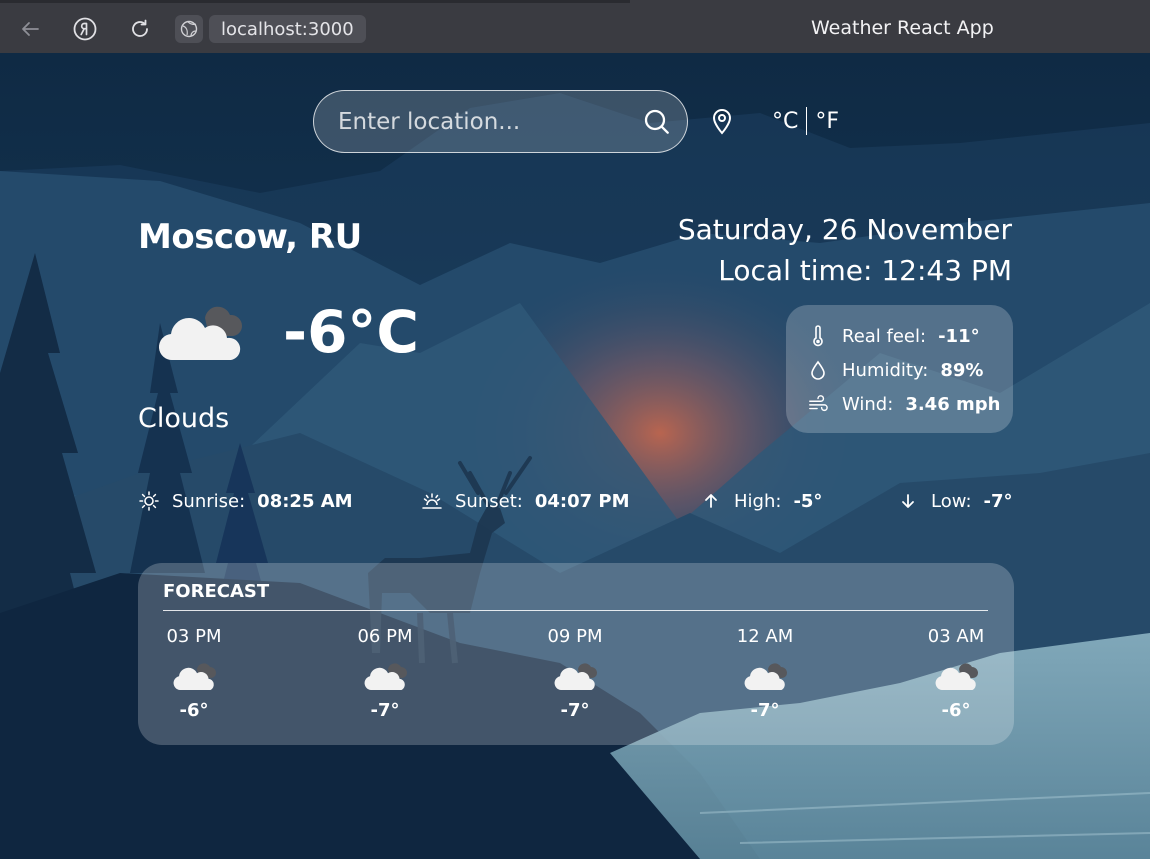  I want to click on forecast-item: 03 AM -6°, so click(956, 673).